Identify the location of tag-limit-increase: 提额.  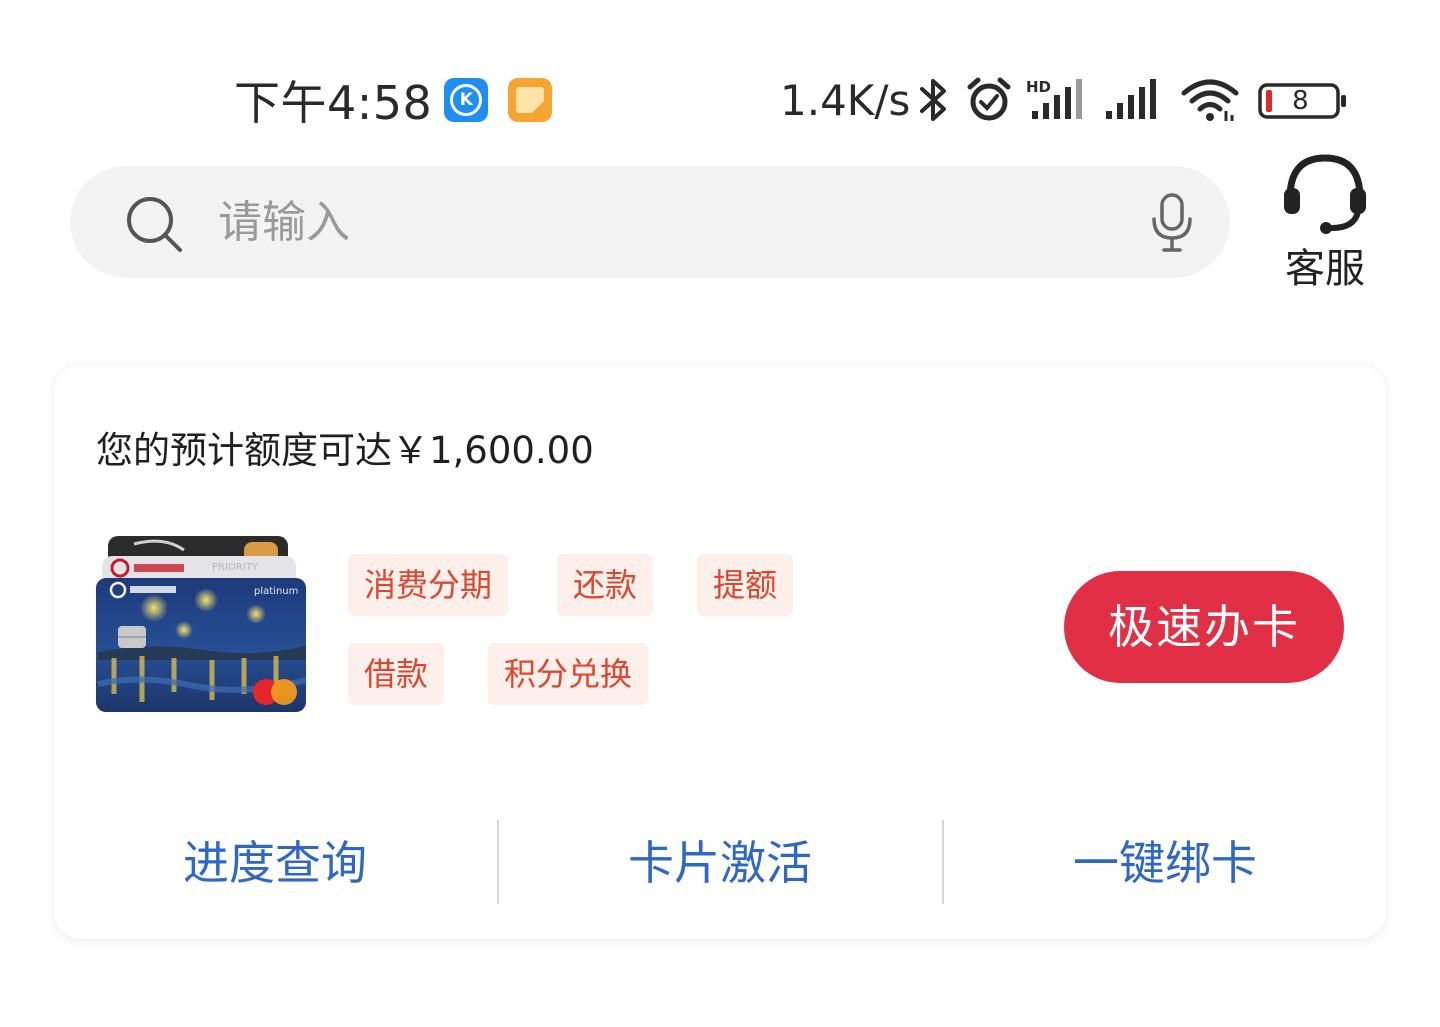
(745, 585).